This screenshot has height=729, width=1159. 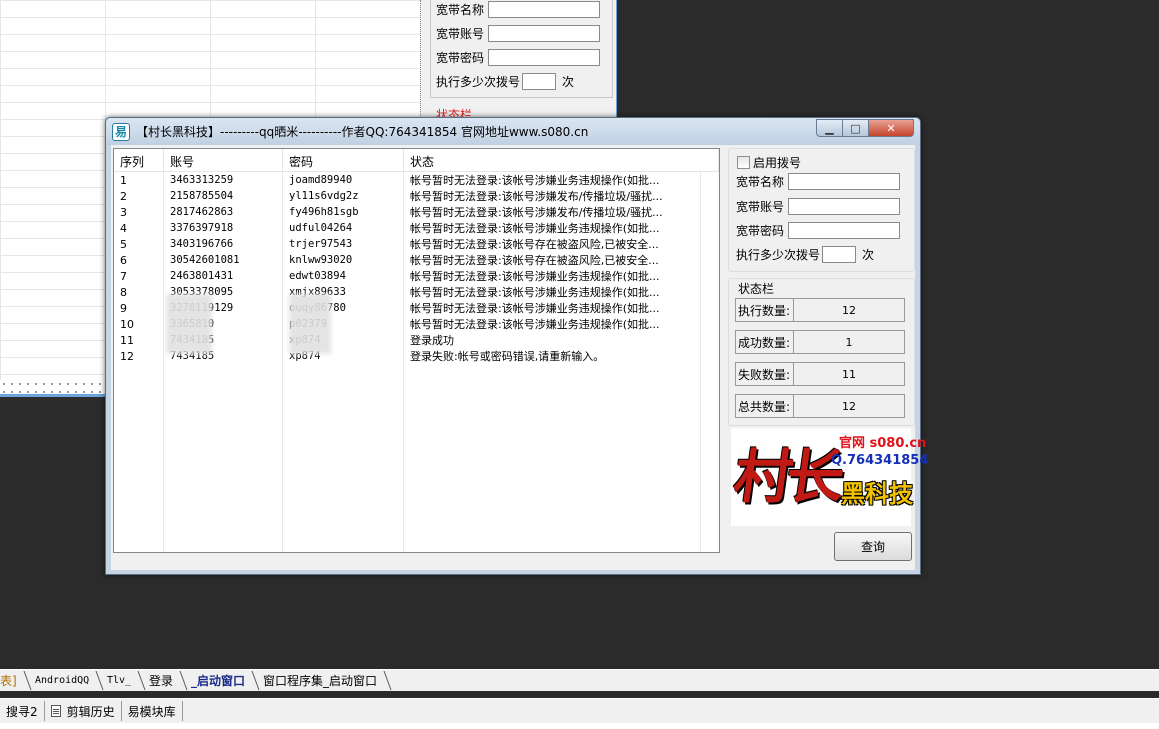 I want to click on list-header: 序列 账号 密码 状态, so click(x=416, y=160).